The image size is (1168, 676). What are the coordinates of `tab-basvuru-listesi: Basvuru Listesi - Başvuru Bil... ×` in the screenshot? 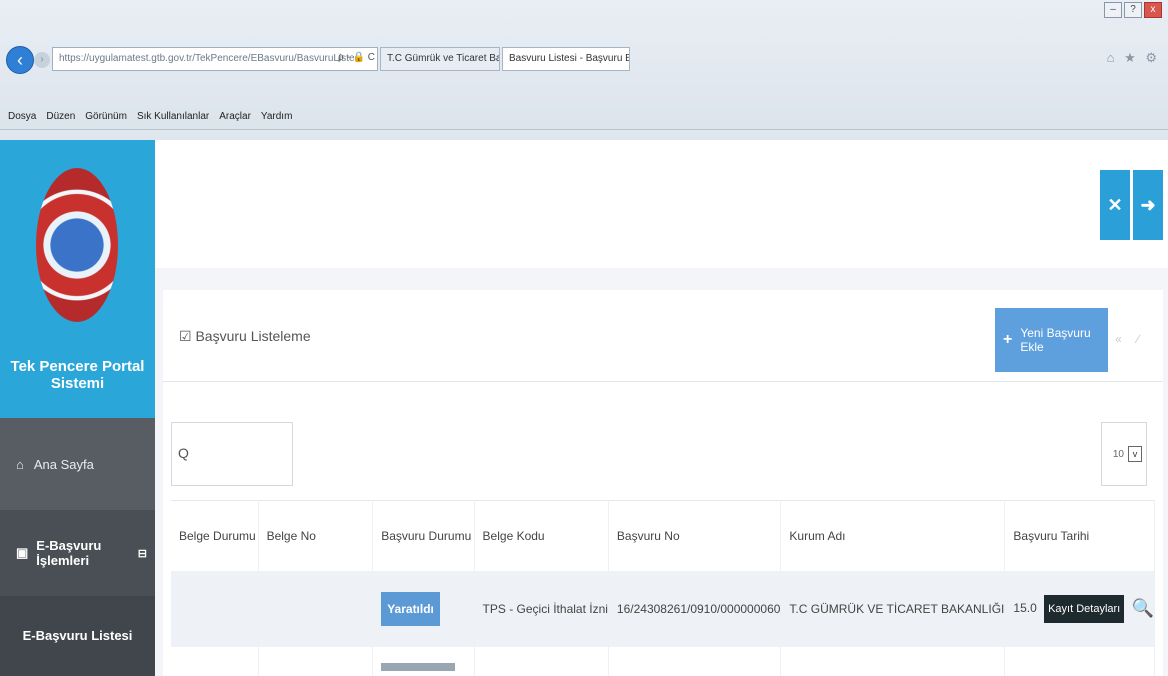 It's located at (566, 59).